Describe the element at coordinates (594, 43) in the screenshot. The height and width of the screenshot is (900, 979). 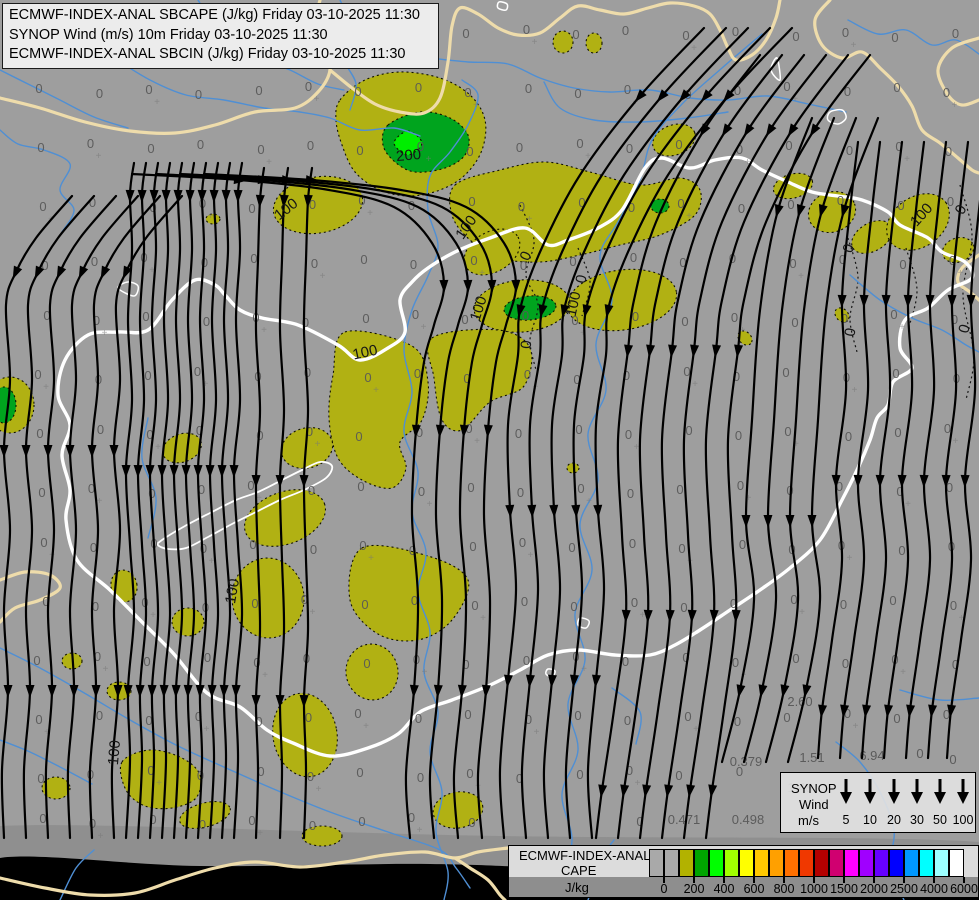
I see `cape-area-olive` at that location.